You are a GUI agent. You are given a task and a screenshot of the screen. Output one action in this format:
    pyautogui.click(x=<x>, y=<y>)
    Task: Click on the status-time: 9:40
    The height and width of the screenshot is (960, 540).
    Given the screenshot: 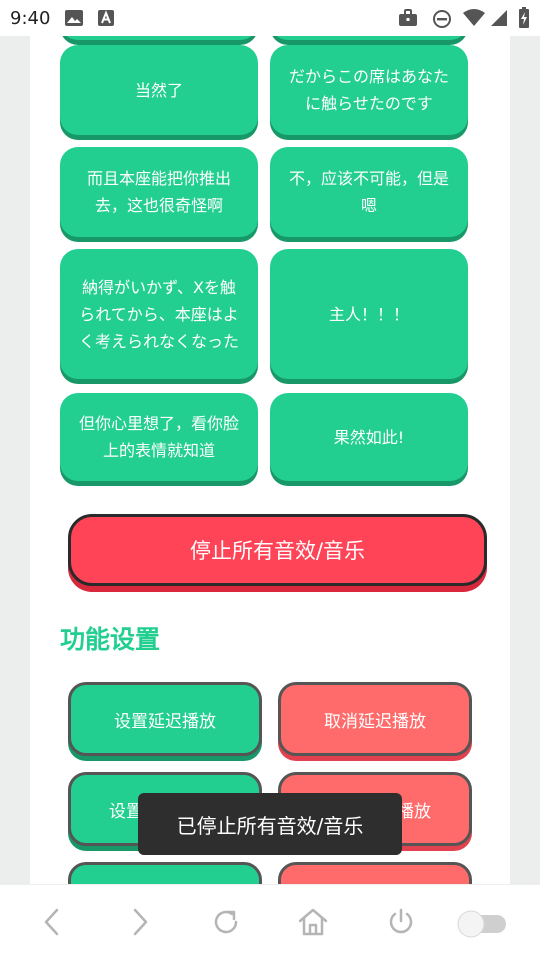 What is the action you would take?
    pyautogui.click(x=30, y=18)
    